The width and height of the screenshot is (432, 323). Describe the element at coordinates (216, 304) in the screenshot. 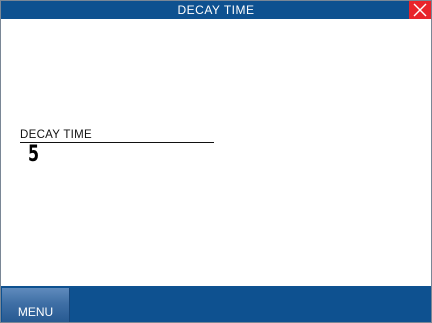

I see `bottom-bar: MENU` at that location.